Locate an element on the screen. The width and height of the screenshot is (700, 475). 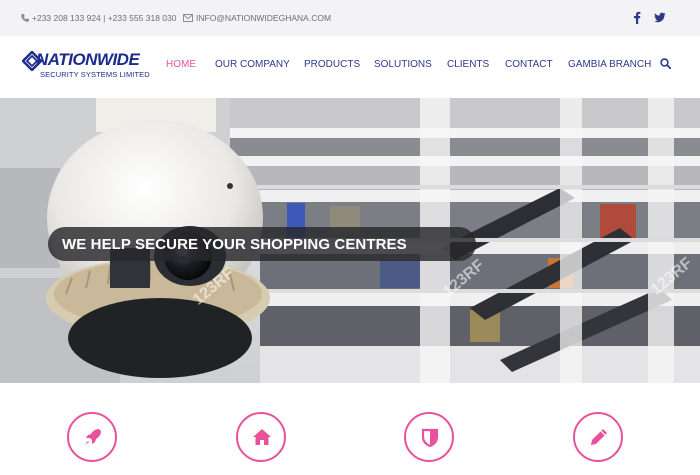
mail-icon is located at coordinates (188, 18).